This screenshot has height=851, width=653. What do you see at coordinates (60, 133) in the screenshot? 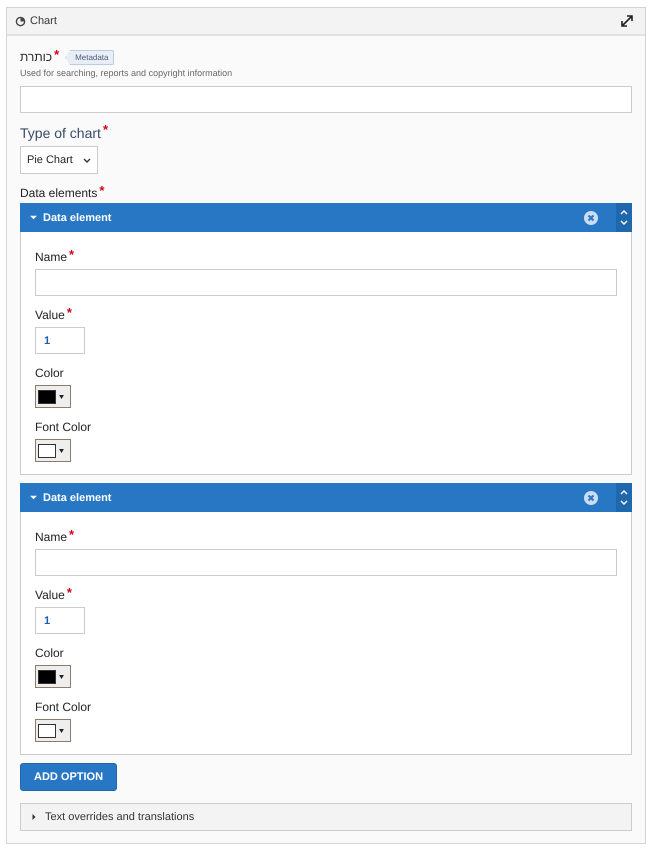
I see `field-label: Type of chart` at bounding box center [60, 133].